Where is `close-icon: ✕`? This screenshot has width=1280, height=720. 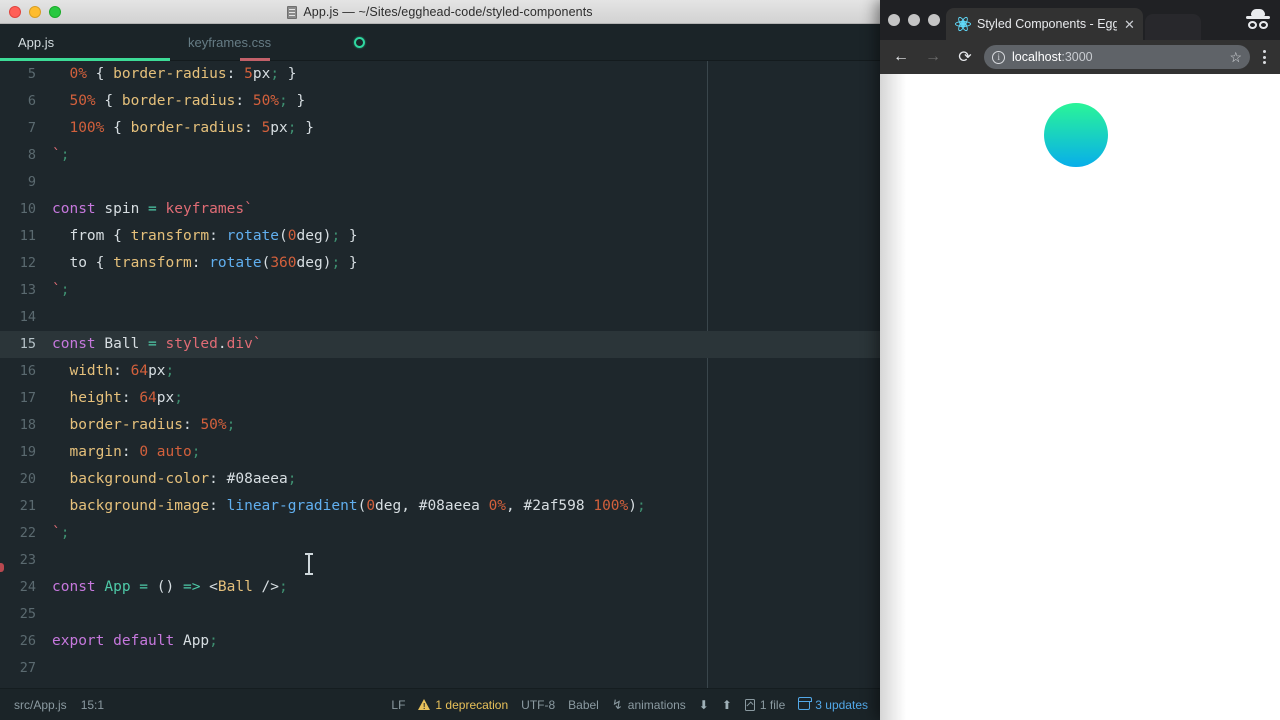 close-icon: ✕ is located at coordinates (1129, 24).